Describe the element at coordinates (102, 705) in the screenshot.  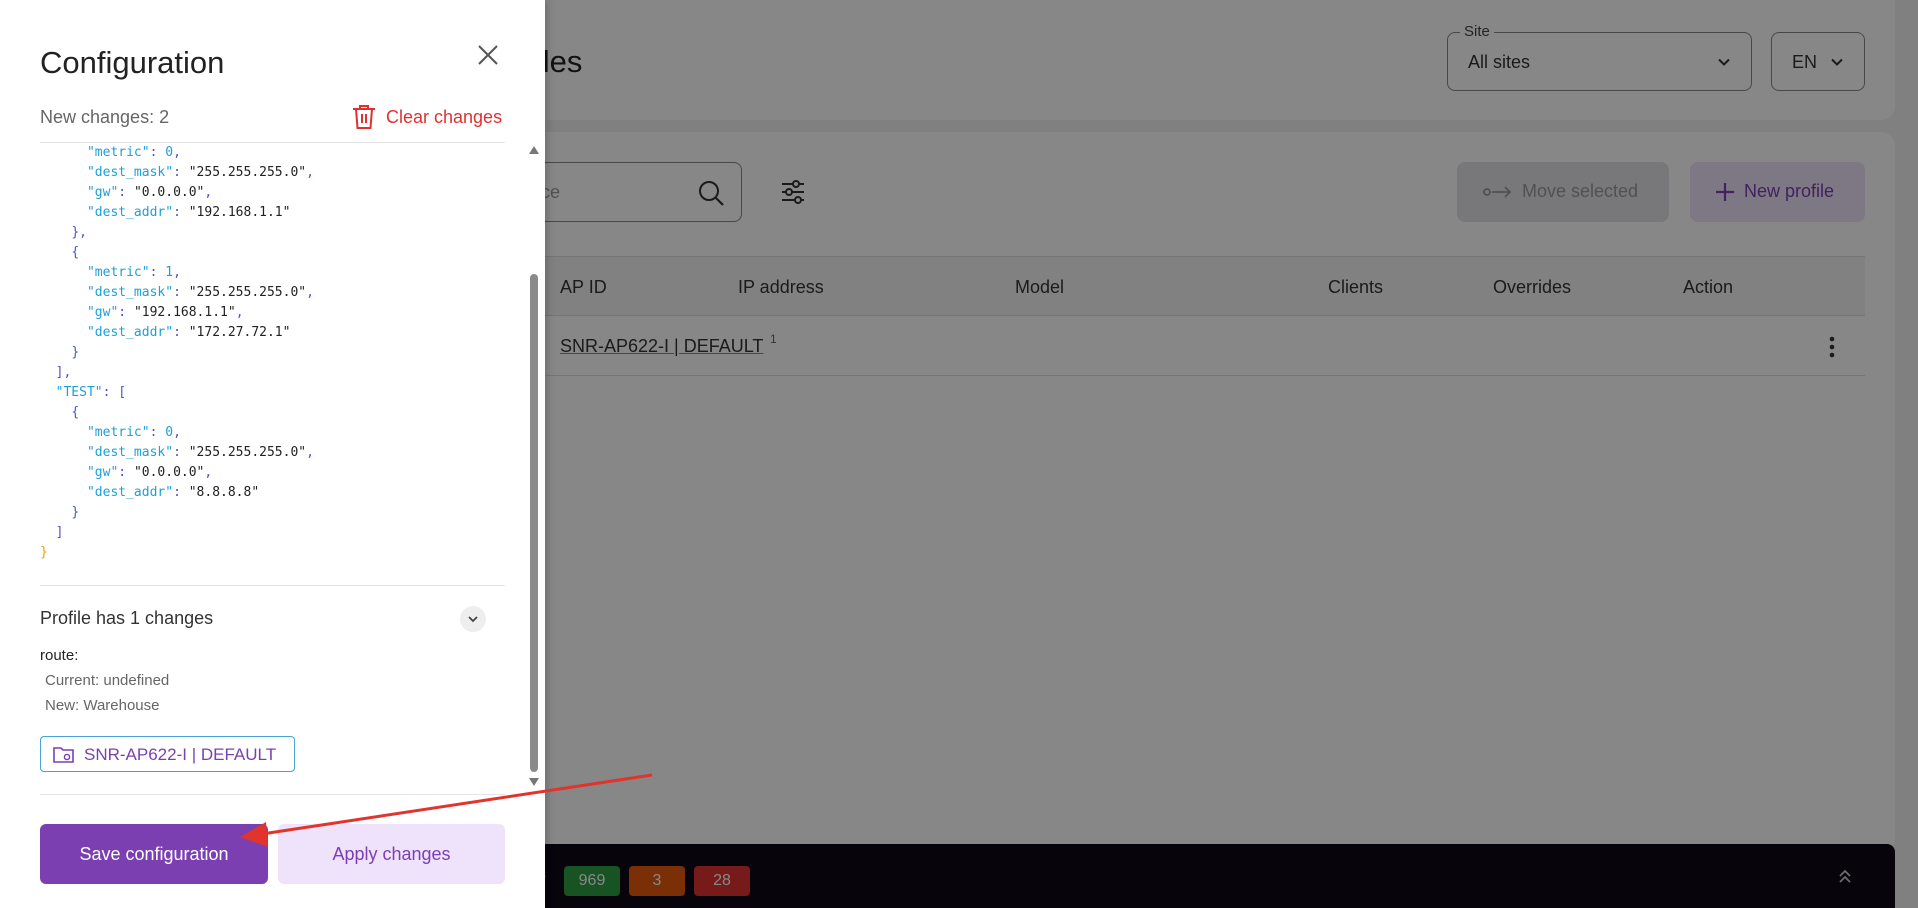
I see `new-value: New: Warehouse` at that location.